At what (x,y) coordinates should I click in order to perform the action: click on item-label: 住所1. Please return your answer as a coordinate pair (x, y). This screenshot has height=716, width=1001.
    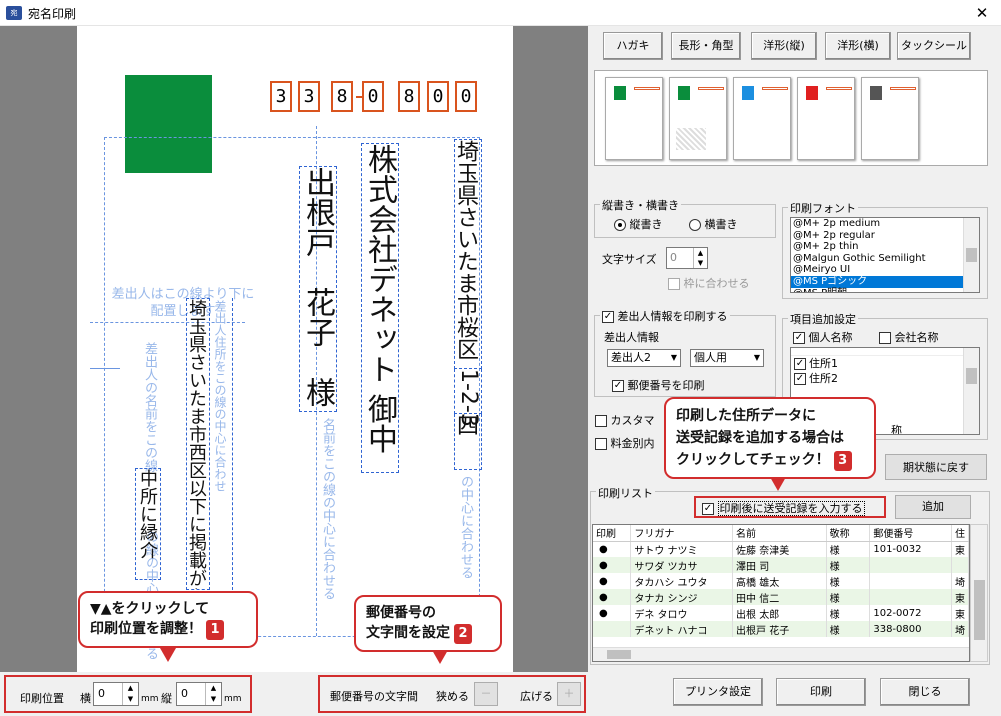
    Looking at the image, I should click on (823, 363).